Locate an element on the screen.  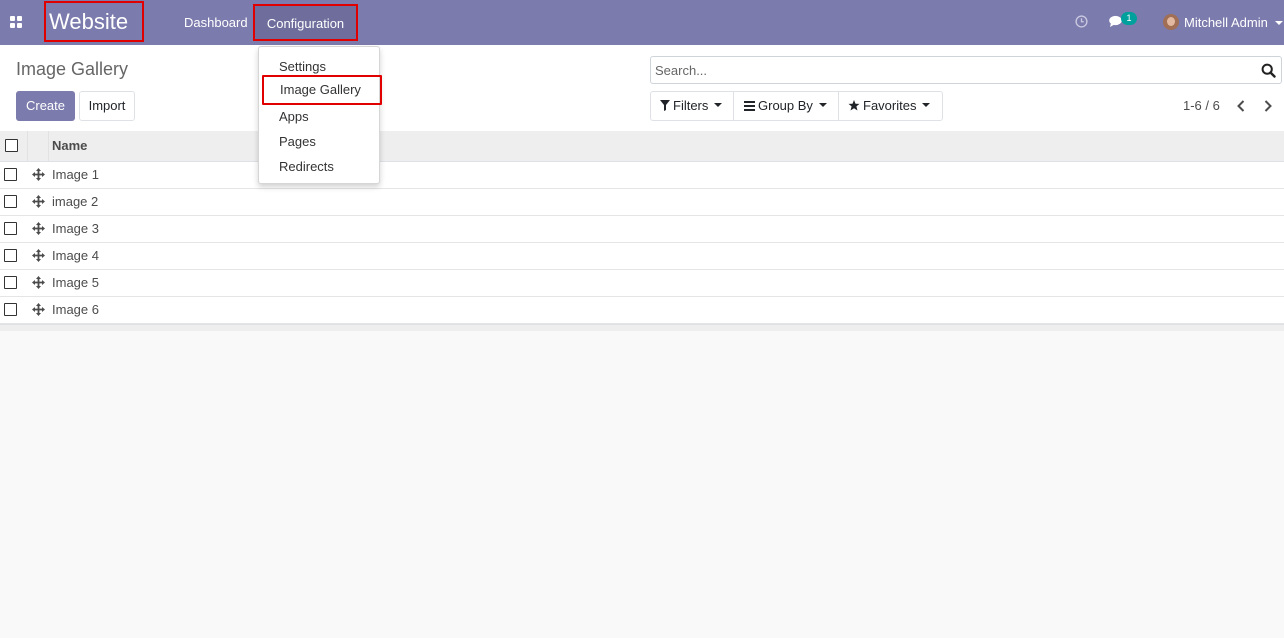
cell-name: Image 3 is located at coordinates (75, 228).